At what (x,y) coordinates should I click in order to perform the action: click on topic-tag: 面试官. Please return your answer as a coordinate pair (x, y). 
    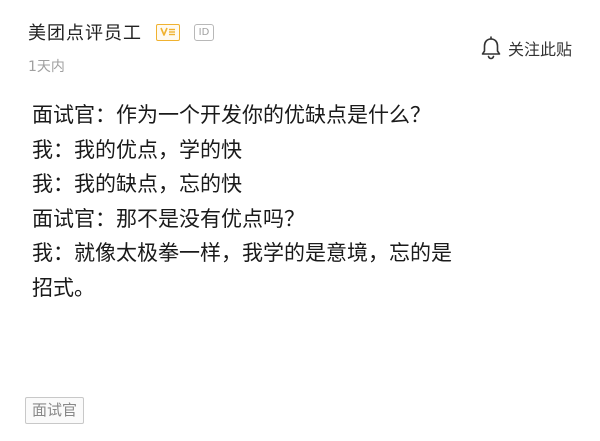
    Looking at the image, I should click on (55, 410).